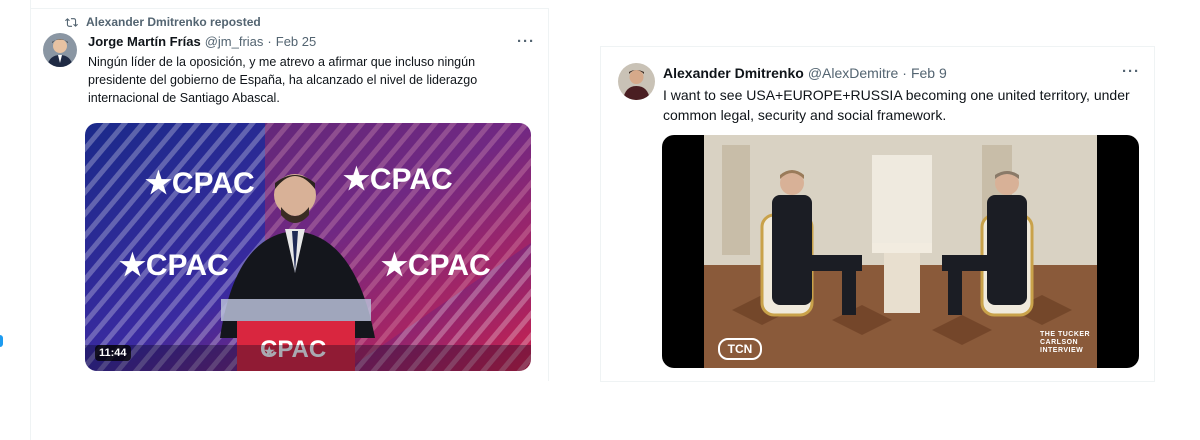 This screenshot has height=440, width=1200. I want to click on repost-icon, so click(71, 22).